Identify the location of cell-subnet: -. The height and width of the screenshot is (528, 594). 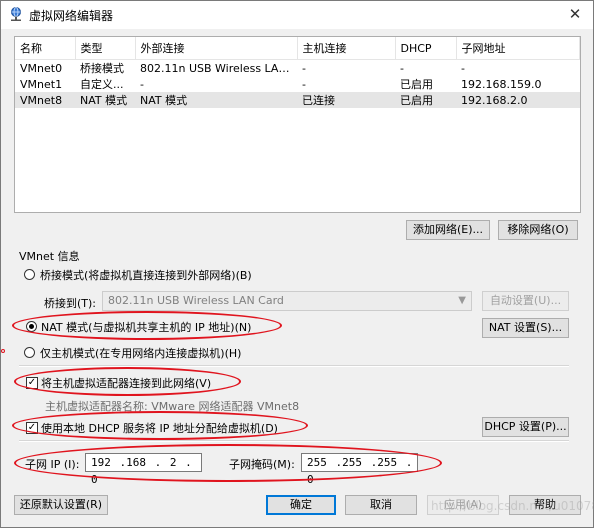
(463, 68).